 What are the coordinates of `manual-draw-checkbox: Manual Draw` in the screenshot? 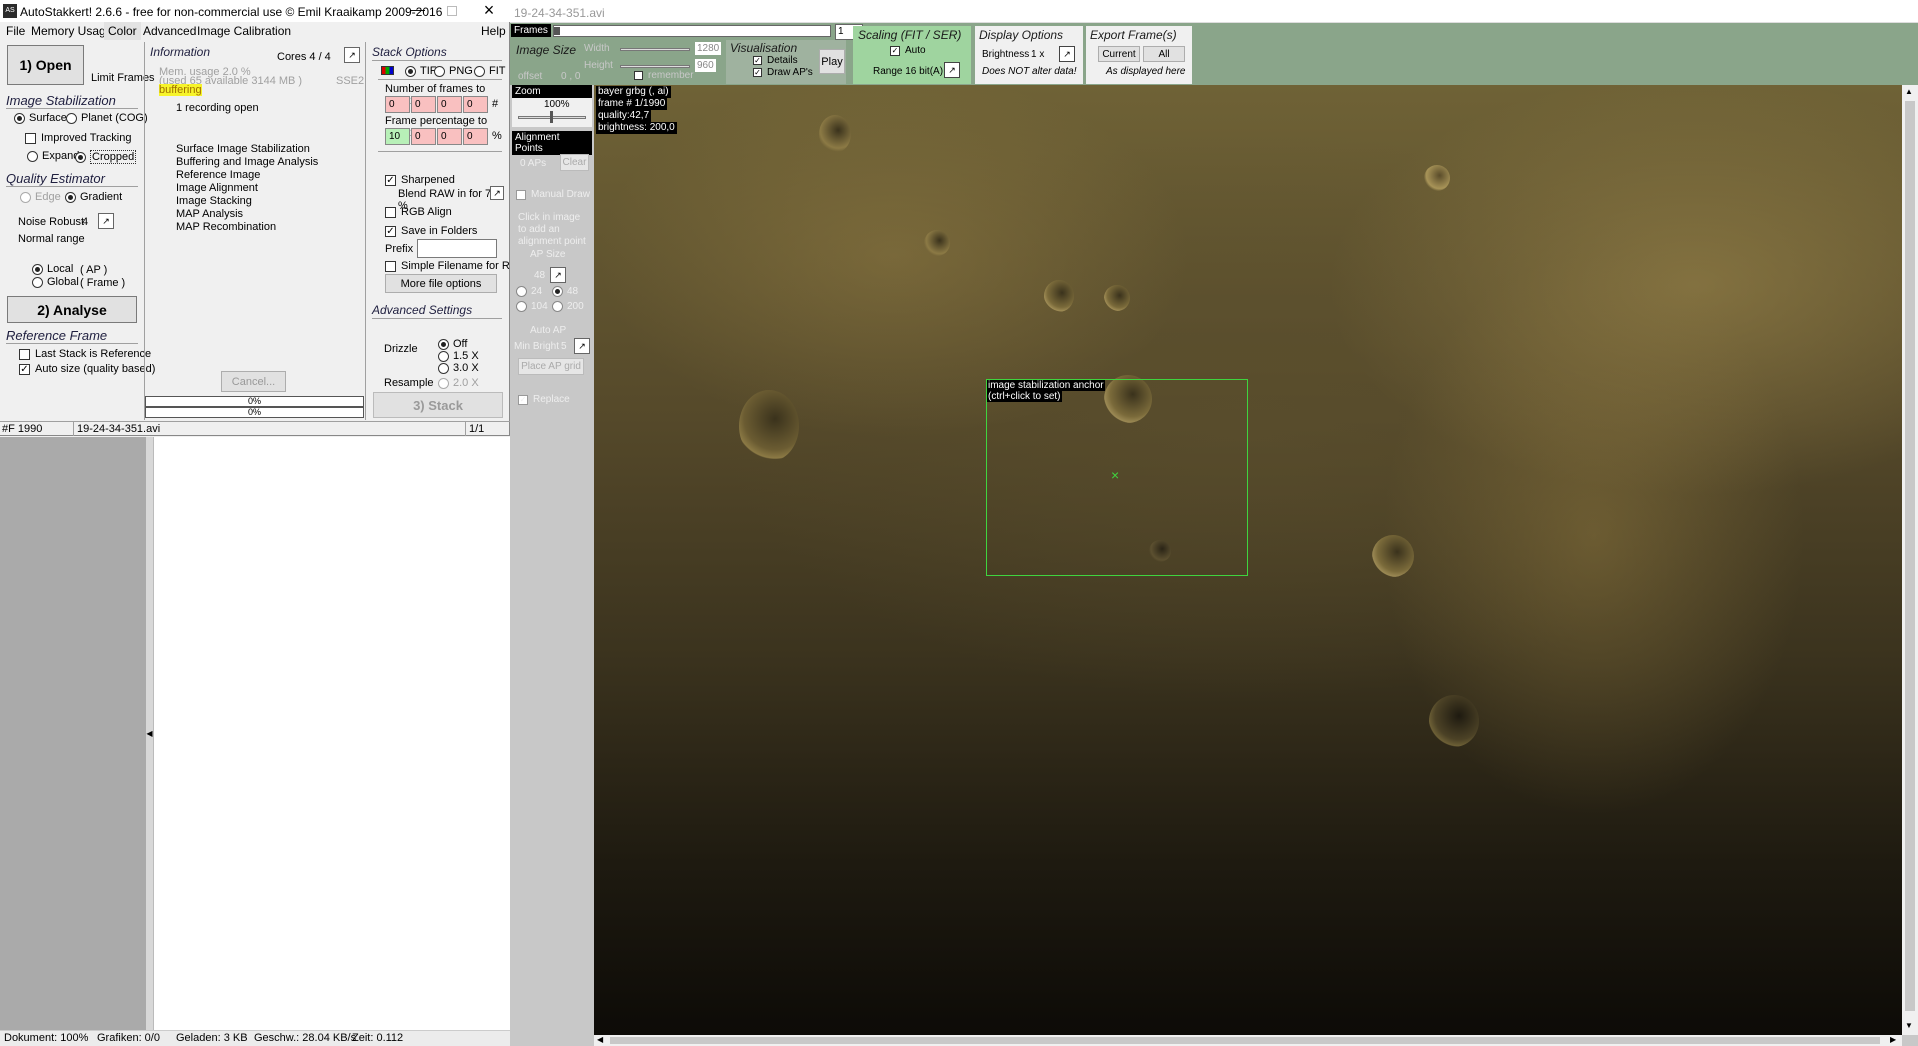 It's located at (553, 194).